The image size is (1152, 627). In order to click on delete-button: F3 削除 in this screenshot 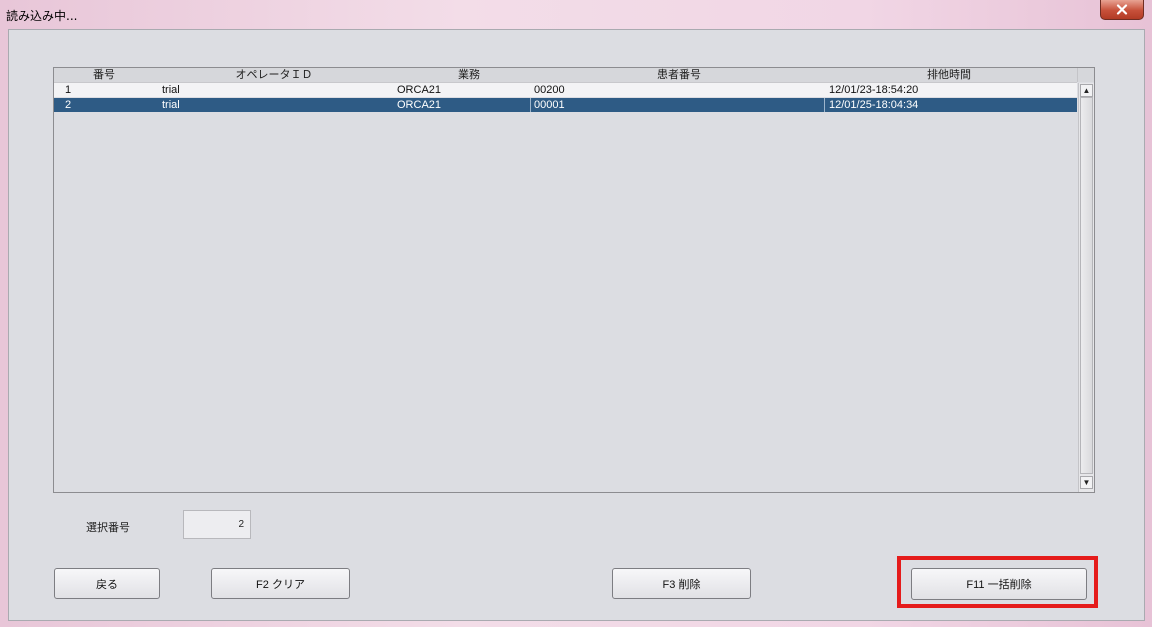, I will do `click(681, 583)`.